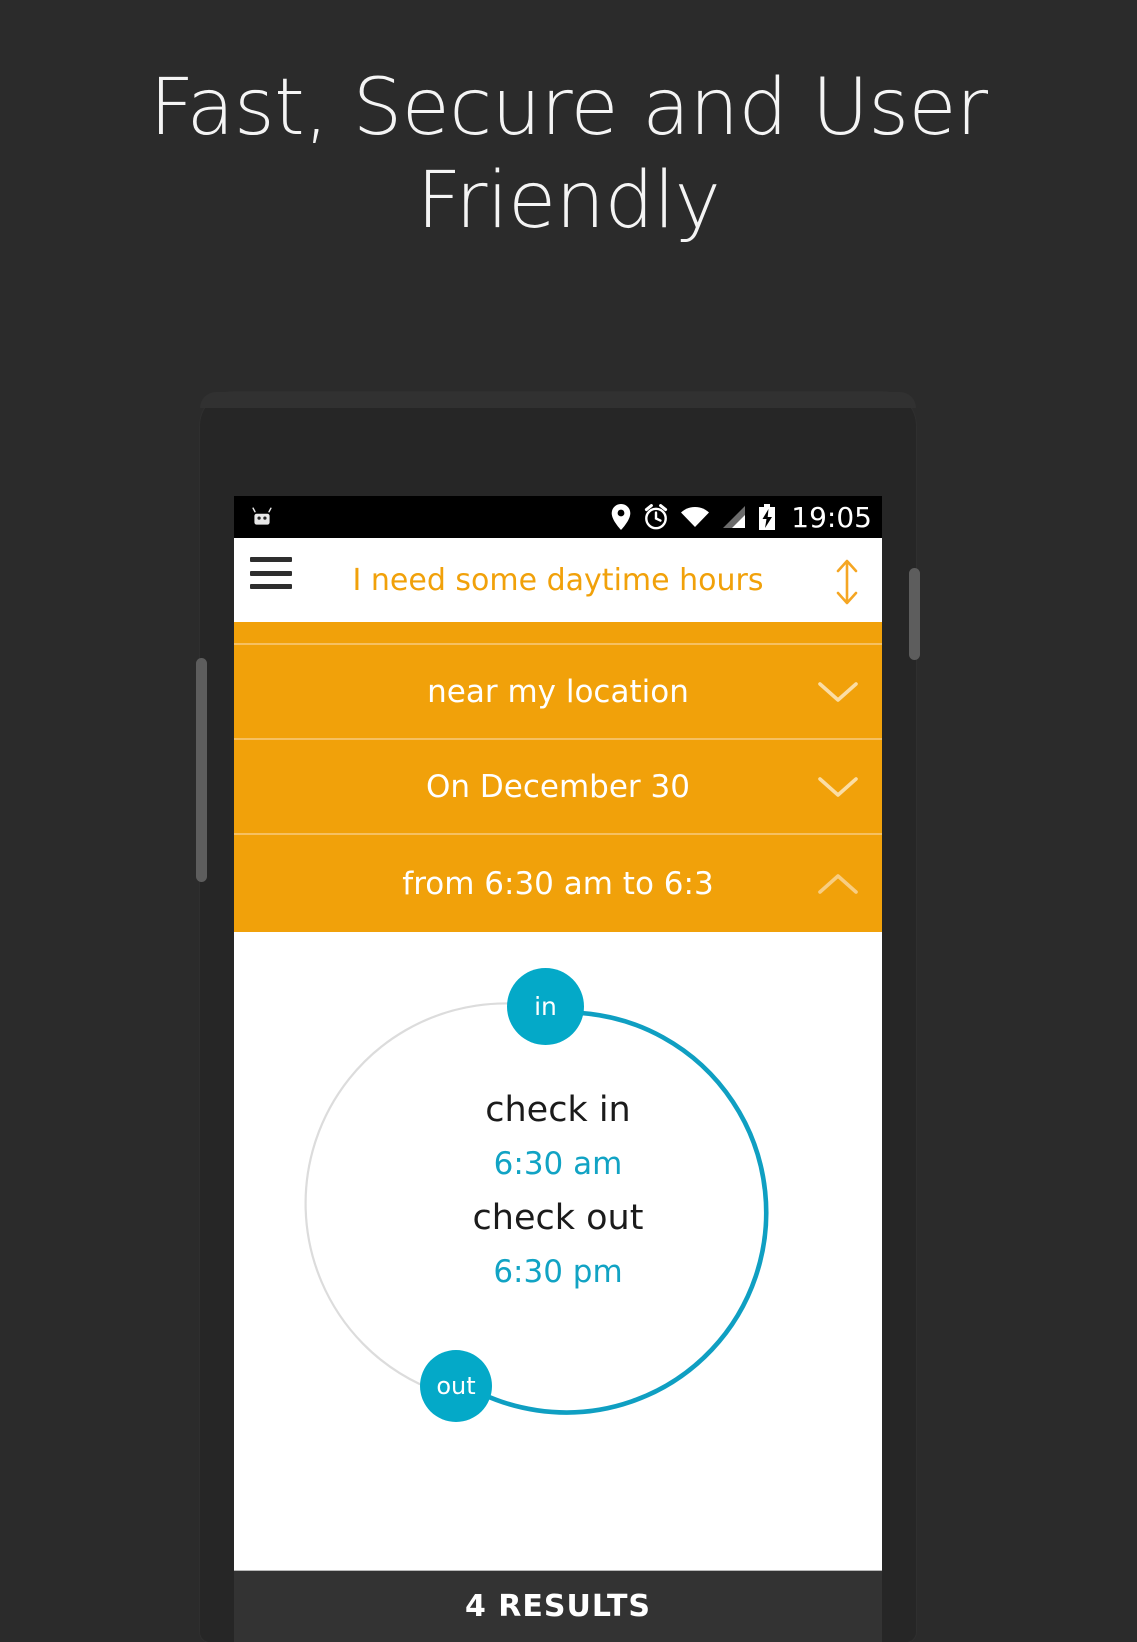 Image resolution: width=1137 pixels, height=1642 pixels. Describe the element at coordinates (831, 517) in the screenshot. I see `status-clock: 19:05` at that location.